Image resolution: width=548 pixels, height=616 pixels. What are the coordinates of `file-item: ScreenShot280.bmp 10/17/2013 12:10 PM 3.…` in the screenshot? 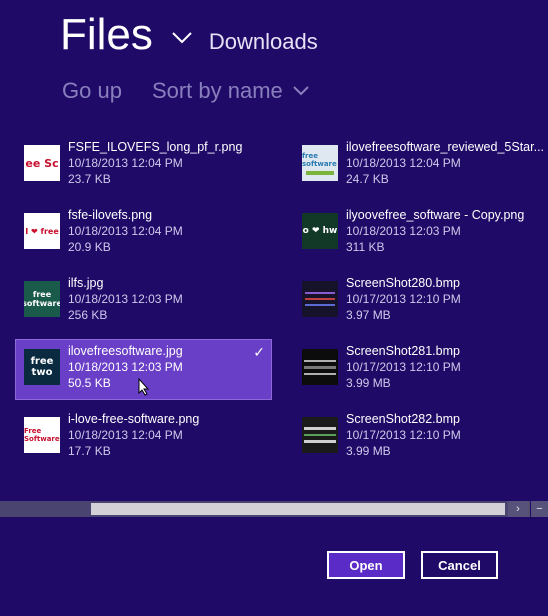 It's located at (421, 301).